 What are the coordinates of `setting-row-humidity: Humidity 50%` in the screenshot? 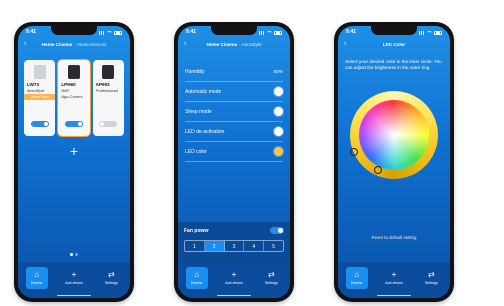 It's located at (234, 72).